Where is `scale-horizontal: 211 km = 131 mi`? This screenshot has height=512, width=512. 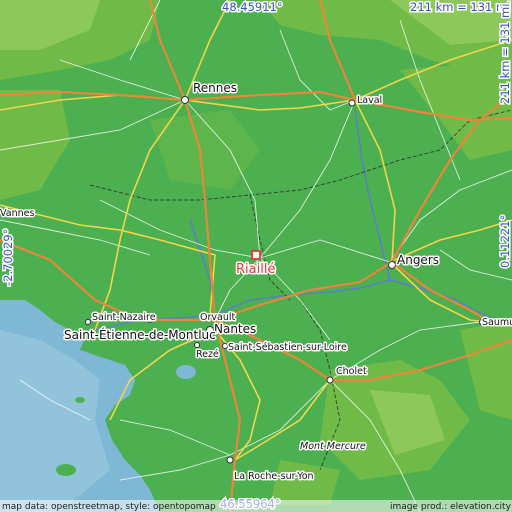
scale-horizontal: 211 km = 131 mi is located at coordinates (460, 7).